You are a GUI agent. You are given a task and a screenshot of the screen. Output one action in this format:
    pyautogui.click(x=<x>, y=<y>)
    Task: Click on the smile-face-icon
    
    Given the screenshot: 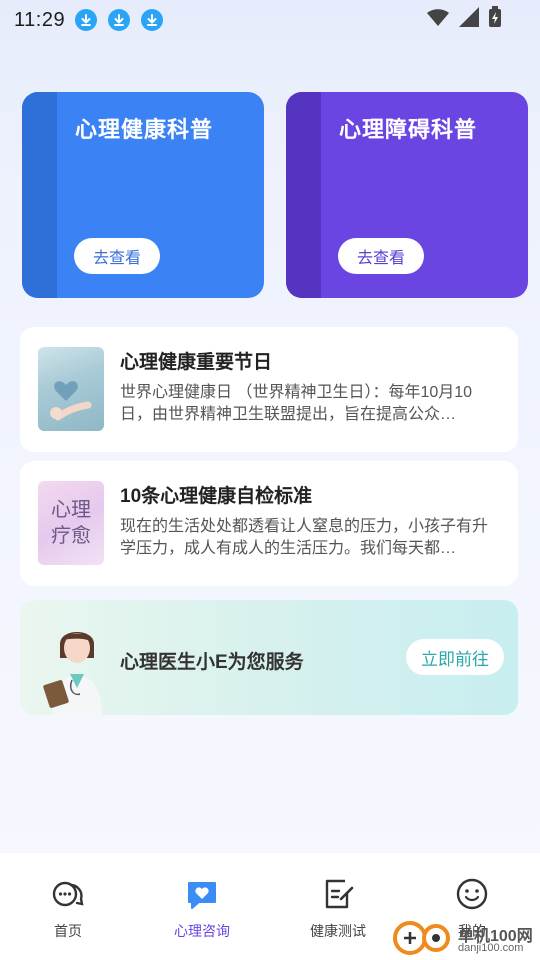 What is the action you would take?
    pyautogui.click(x=472, y=894)
    